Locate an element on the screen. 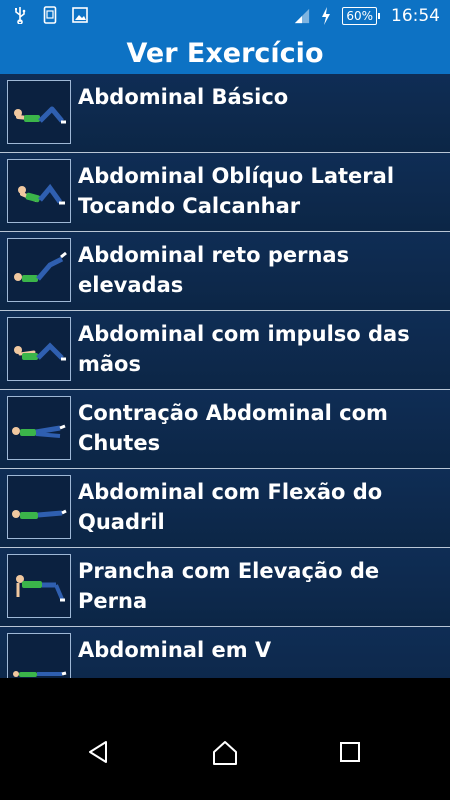 Image resolution: width=450 pixels, height=800 pixels. exercise-name: Contração Abdominal com Chutes is located at coordinates (233, 428).